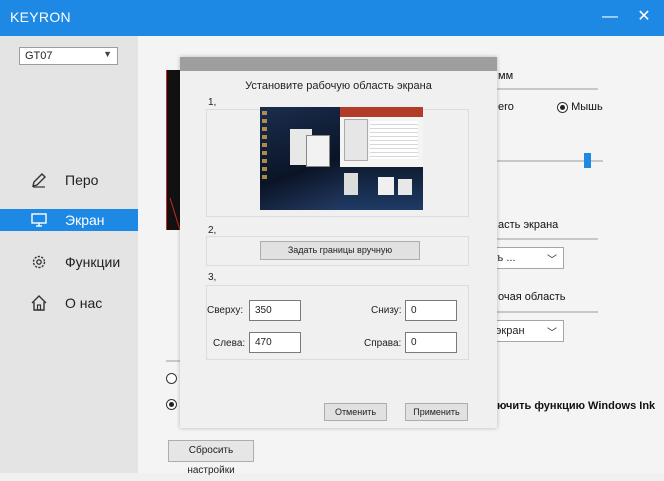 The width and height of the screenshot is (664, 481). I want to click on minimize-button: —, so click(610, 17).